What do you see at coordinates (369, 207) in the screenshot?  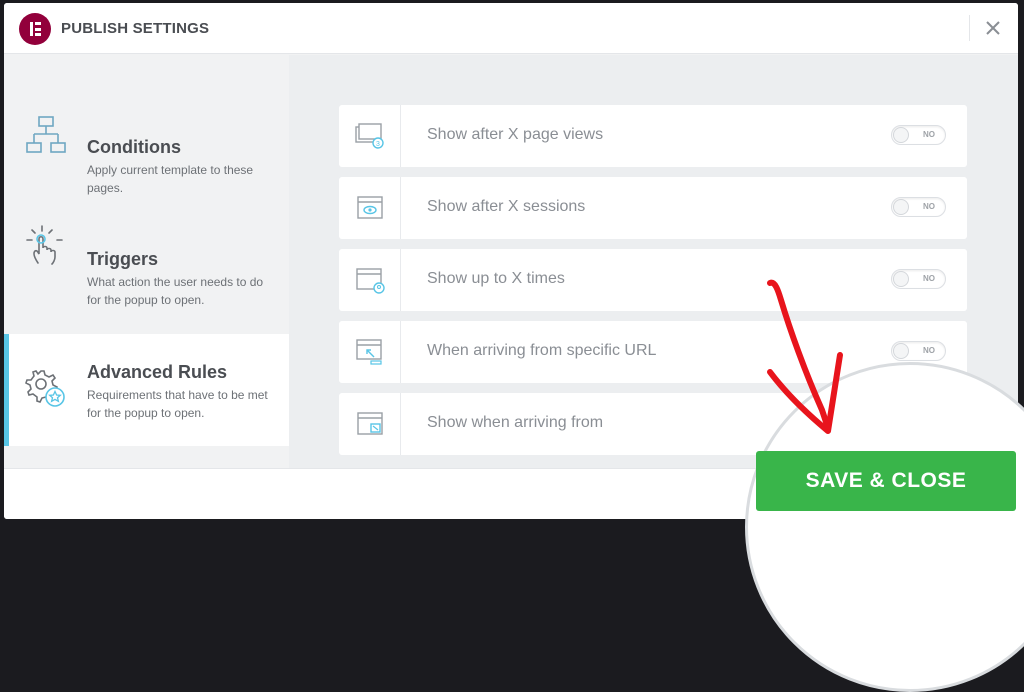 I see `sessions-icon` at bounding box center [369, 207].